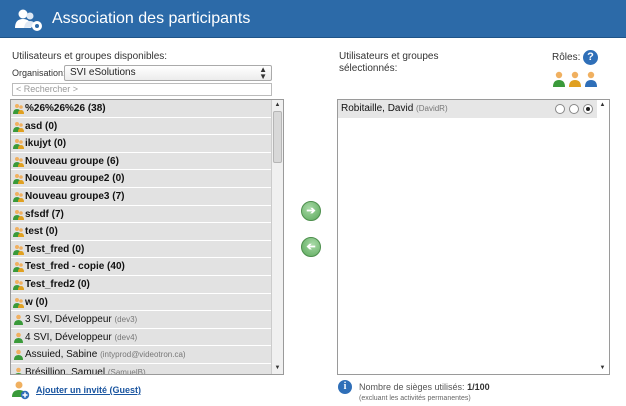 The image size is (626, 406). Describe the element at coordinates (21, 390) in the screenshot. I see `add-guest-icon` at that location.